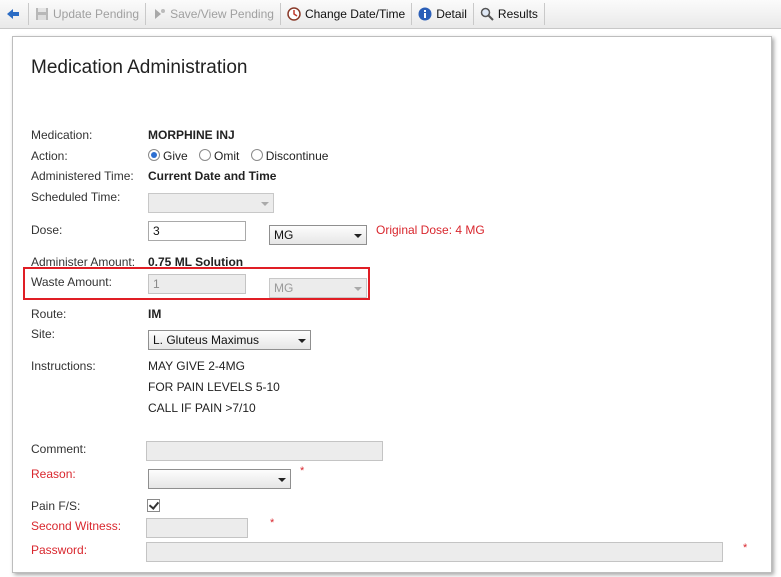 The height and width of the screenshot is (577, 781). Describe the element at coordinates (222, 14) in the screenshot. I see `save-view-pending-label: Save/View Pending` at that location.